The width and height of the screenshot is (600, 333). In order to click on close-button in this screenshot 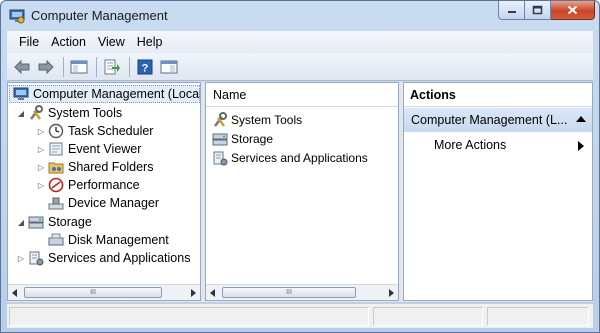, I will do `click(573, 10)`.